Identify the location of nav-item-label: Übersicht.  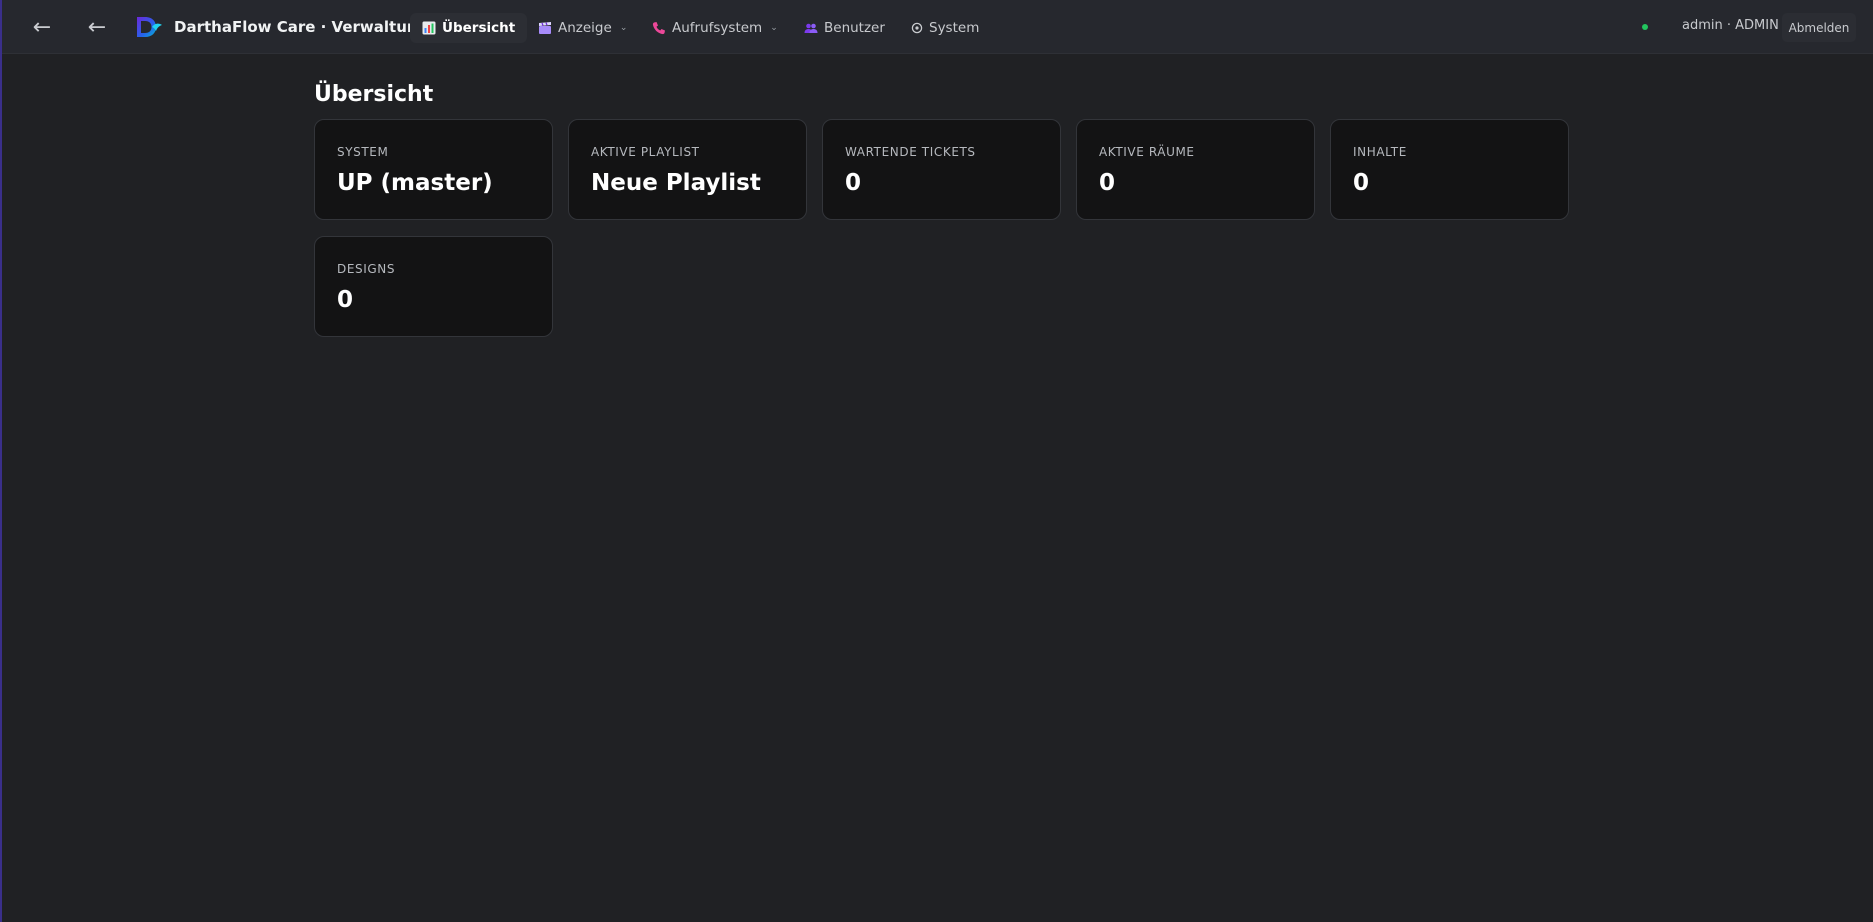
(479, 28).